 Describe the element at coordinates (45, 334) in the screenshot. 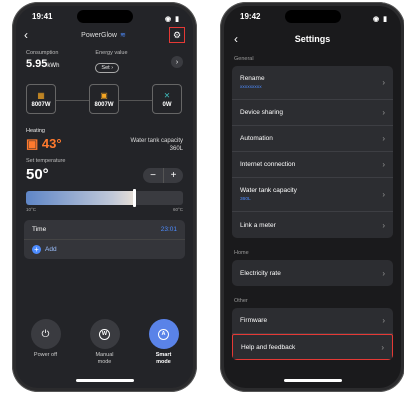

I see `power-icon: ⏻` at that location.